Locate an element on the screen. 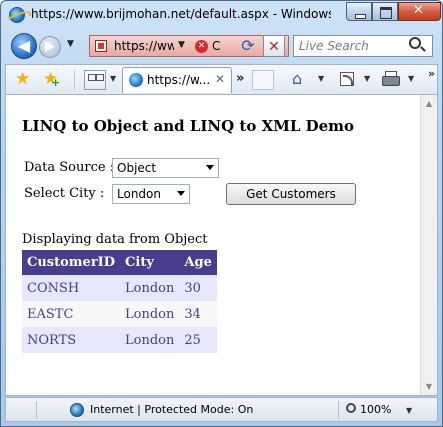  table-cell: 25 is located at coordinates (198, 340).